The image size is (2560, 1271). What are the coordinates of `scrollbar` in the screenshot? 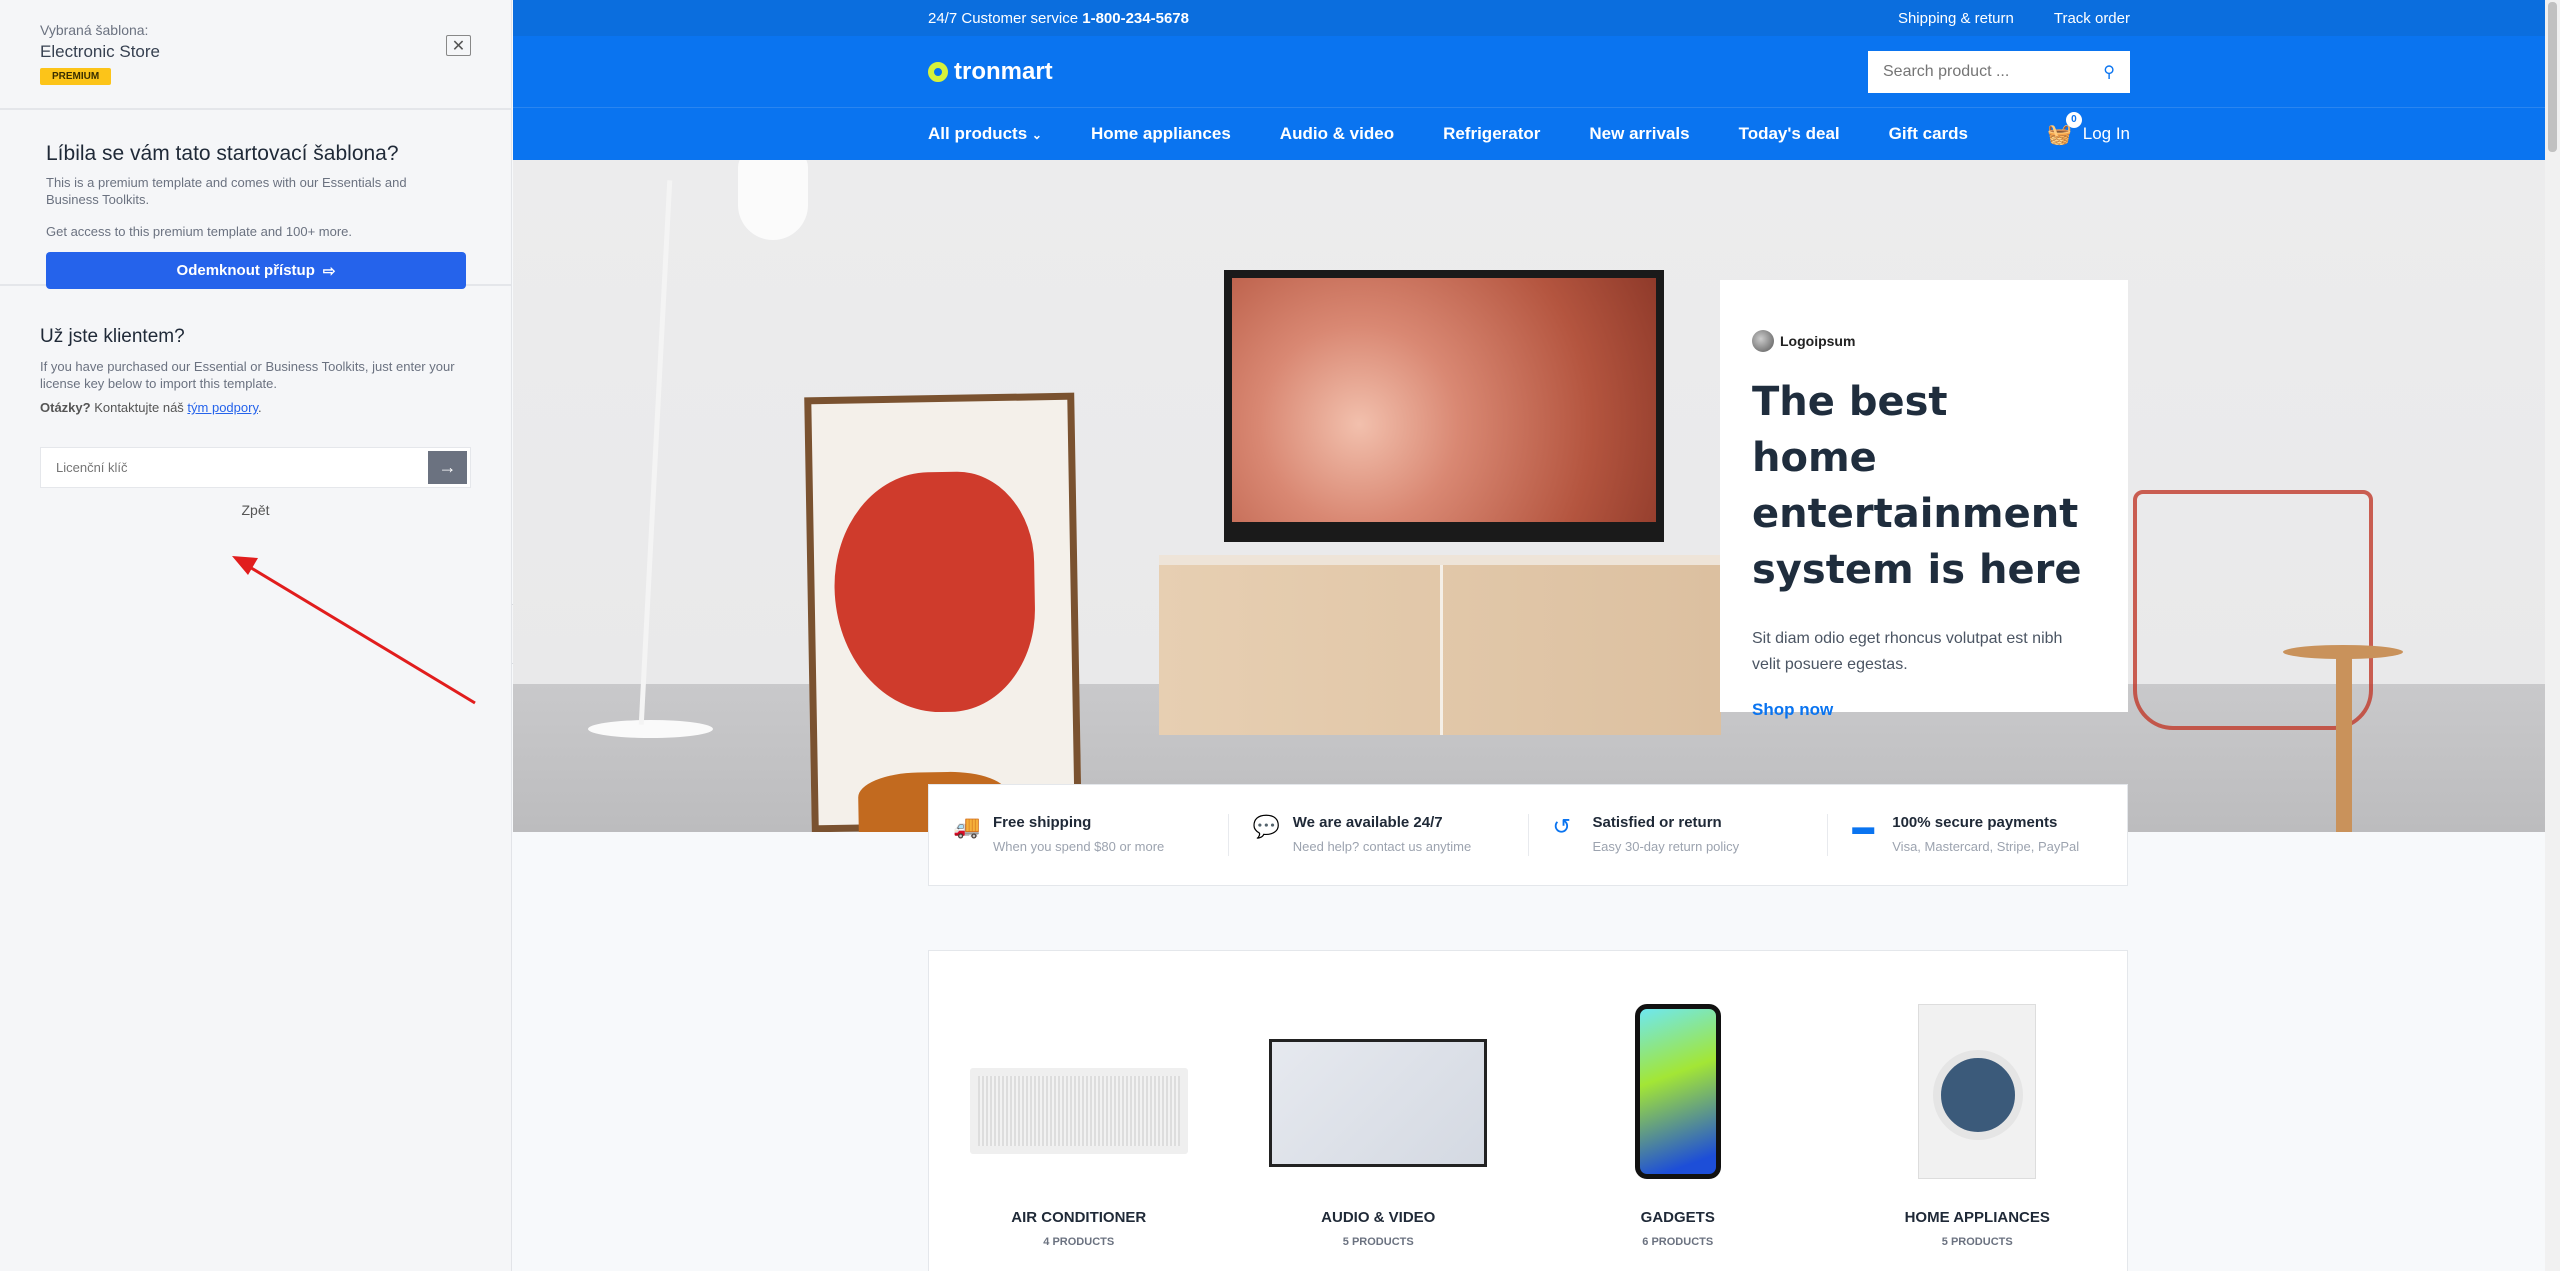 It's located at (2552, 635).